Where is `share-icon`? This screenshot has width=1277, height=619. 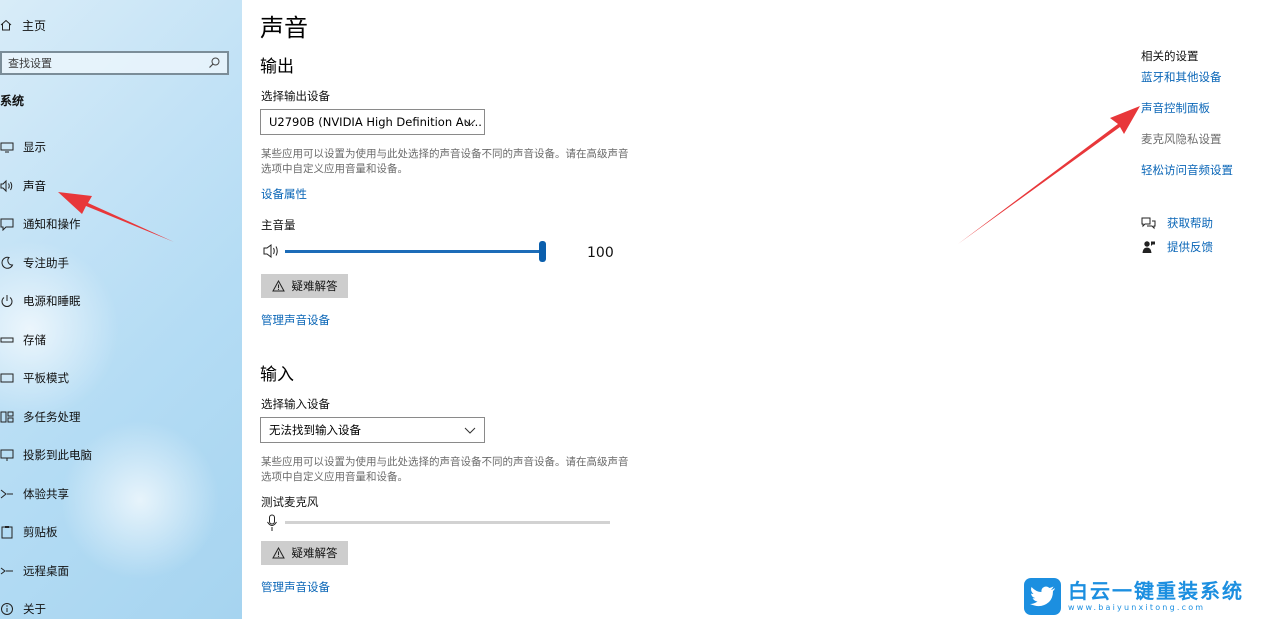
share-icon is located at coordinates (6, 494).